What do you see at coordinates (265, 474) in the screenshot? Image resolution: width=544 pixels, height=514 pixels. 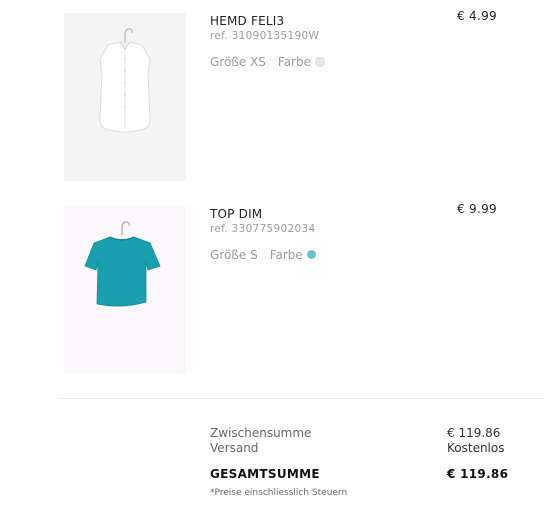 I see `total-label: GESAMTSUMME` at bounding box center [265, 474].